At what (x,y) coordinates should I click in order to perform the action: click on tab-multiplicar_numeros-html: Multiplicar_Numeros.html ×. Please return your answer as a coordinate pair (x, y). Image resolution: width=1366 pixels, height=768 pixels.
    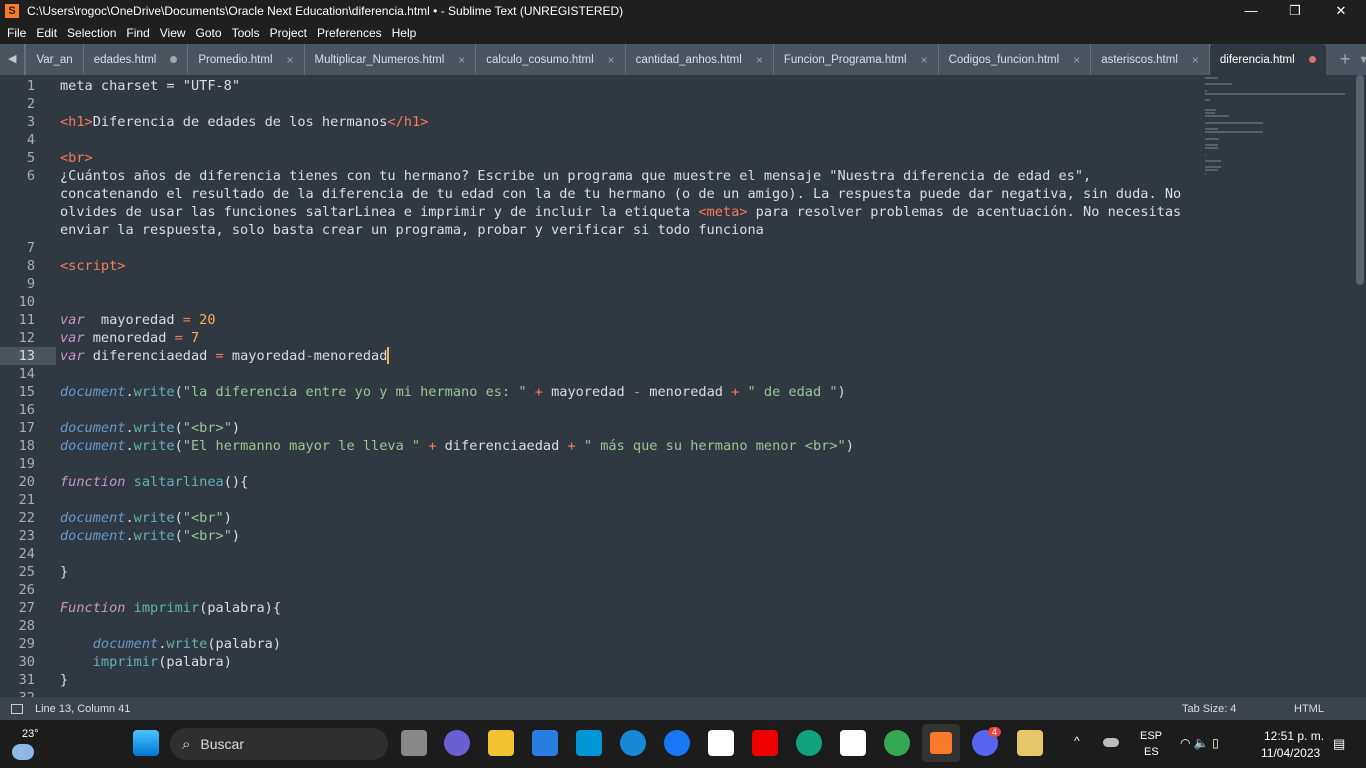
    Looking at the image, I should click on (391, 59).